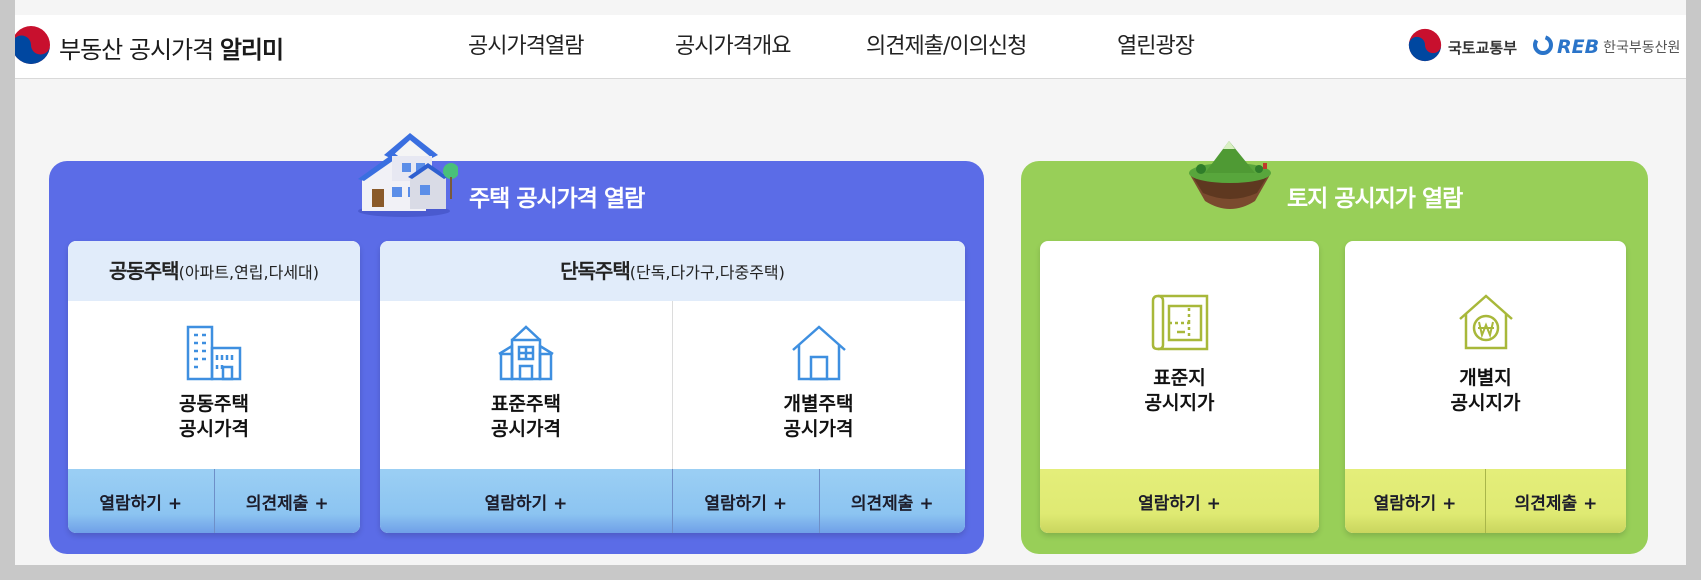 Image resolution: width=1701 pixels, height=580 pixels. What do you see at coordinates (526, 416) in the screenshot?
I see `standard-house-item-label: 표준주택 공시가격` at bounding box center [526, 416].